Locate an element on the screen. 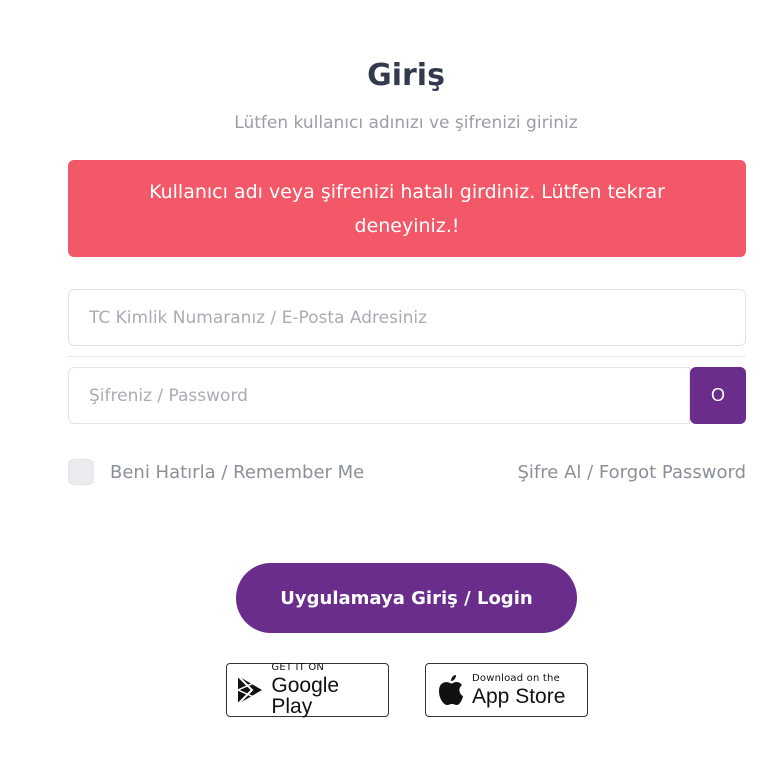 This screenshot has height=768, width=768. apple-icon is located at coordinates (450, 690).